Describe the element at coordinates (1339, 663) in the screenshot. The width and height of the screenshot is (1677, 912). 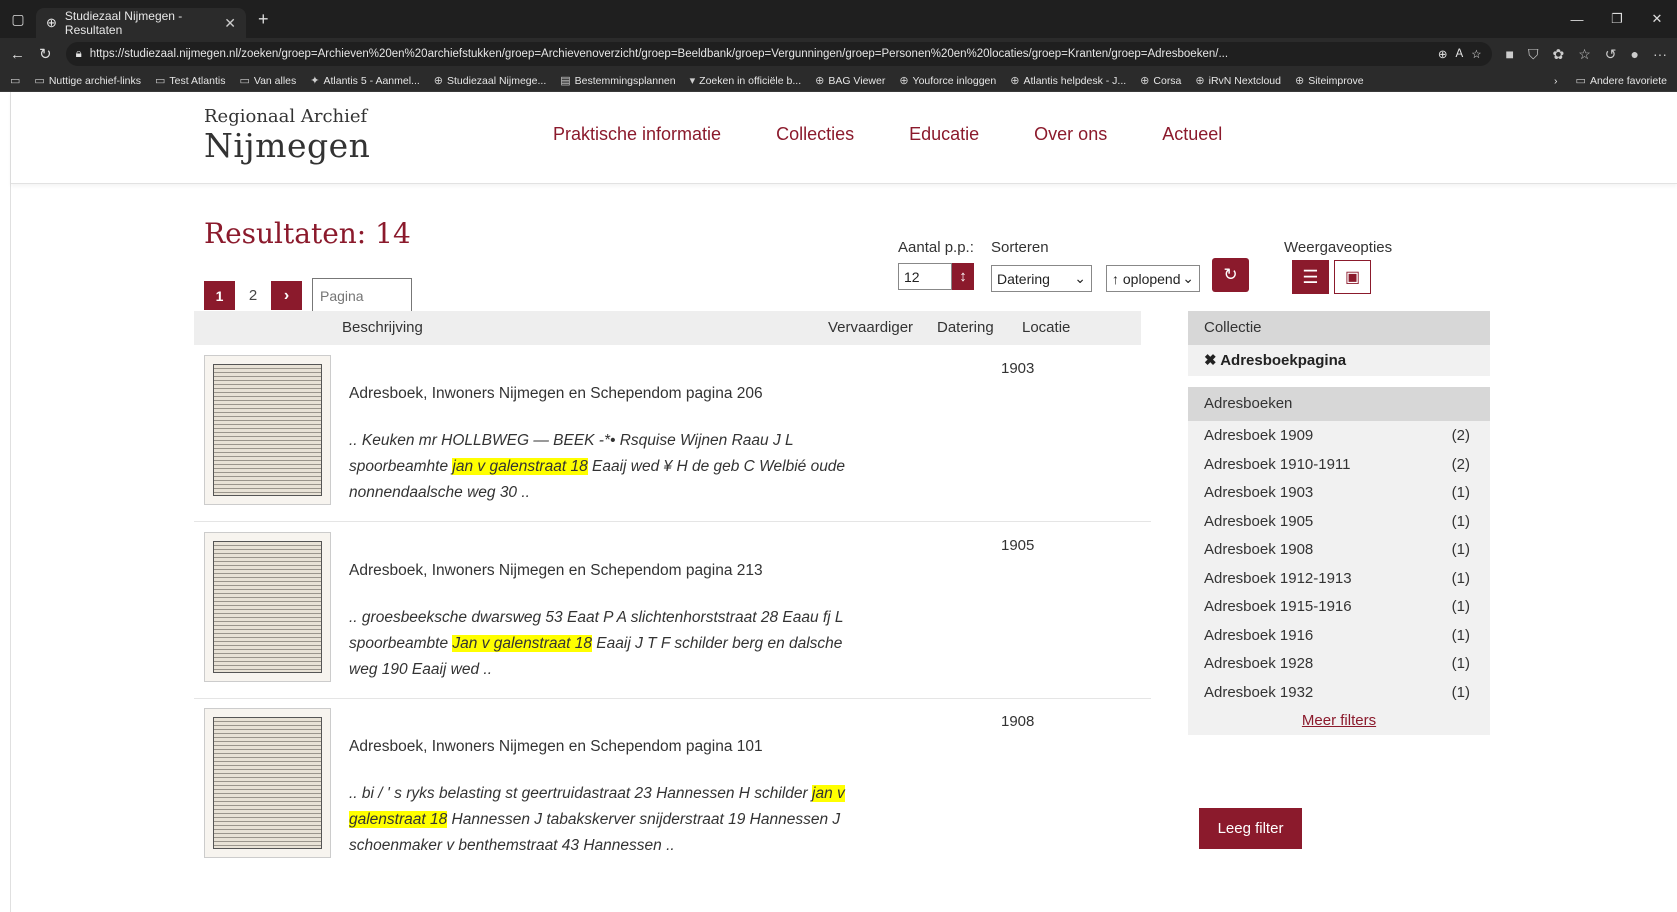
I see `facet-item: Adresboek 1928 (1)` at that location.